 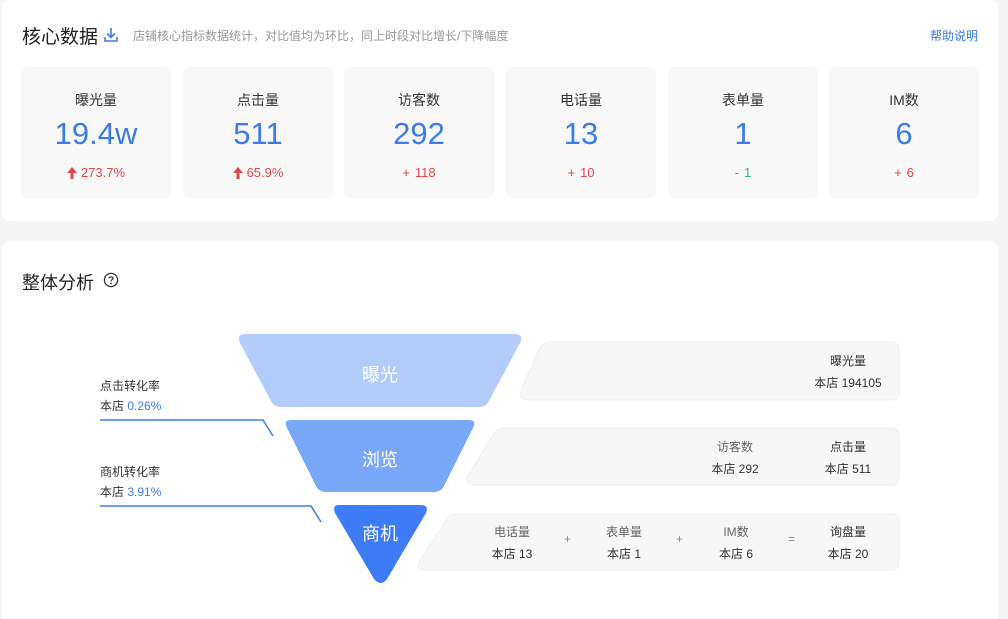 I want to click on metric-inquiries-total: 询盘量 本店 20, so click(x=848, y=542).